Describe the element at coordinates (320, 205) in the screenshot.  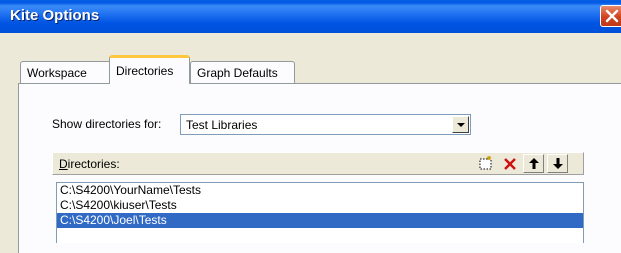
I see `list-item: C:\S4200\kiuser\Tests` at that location.